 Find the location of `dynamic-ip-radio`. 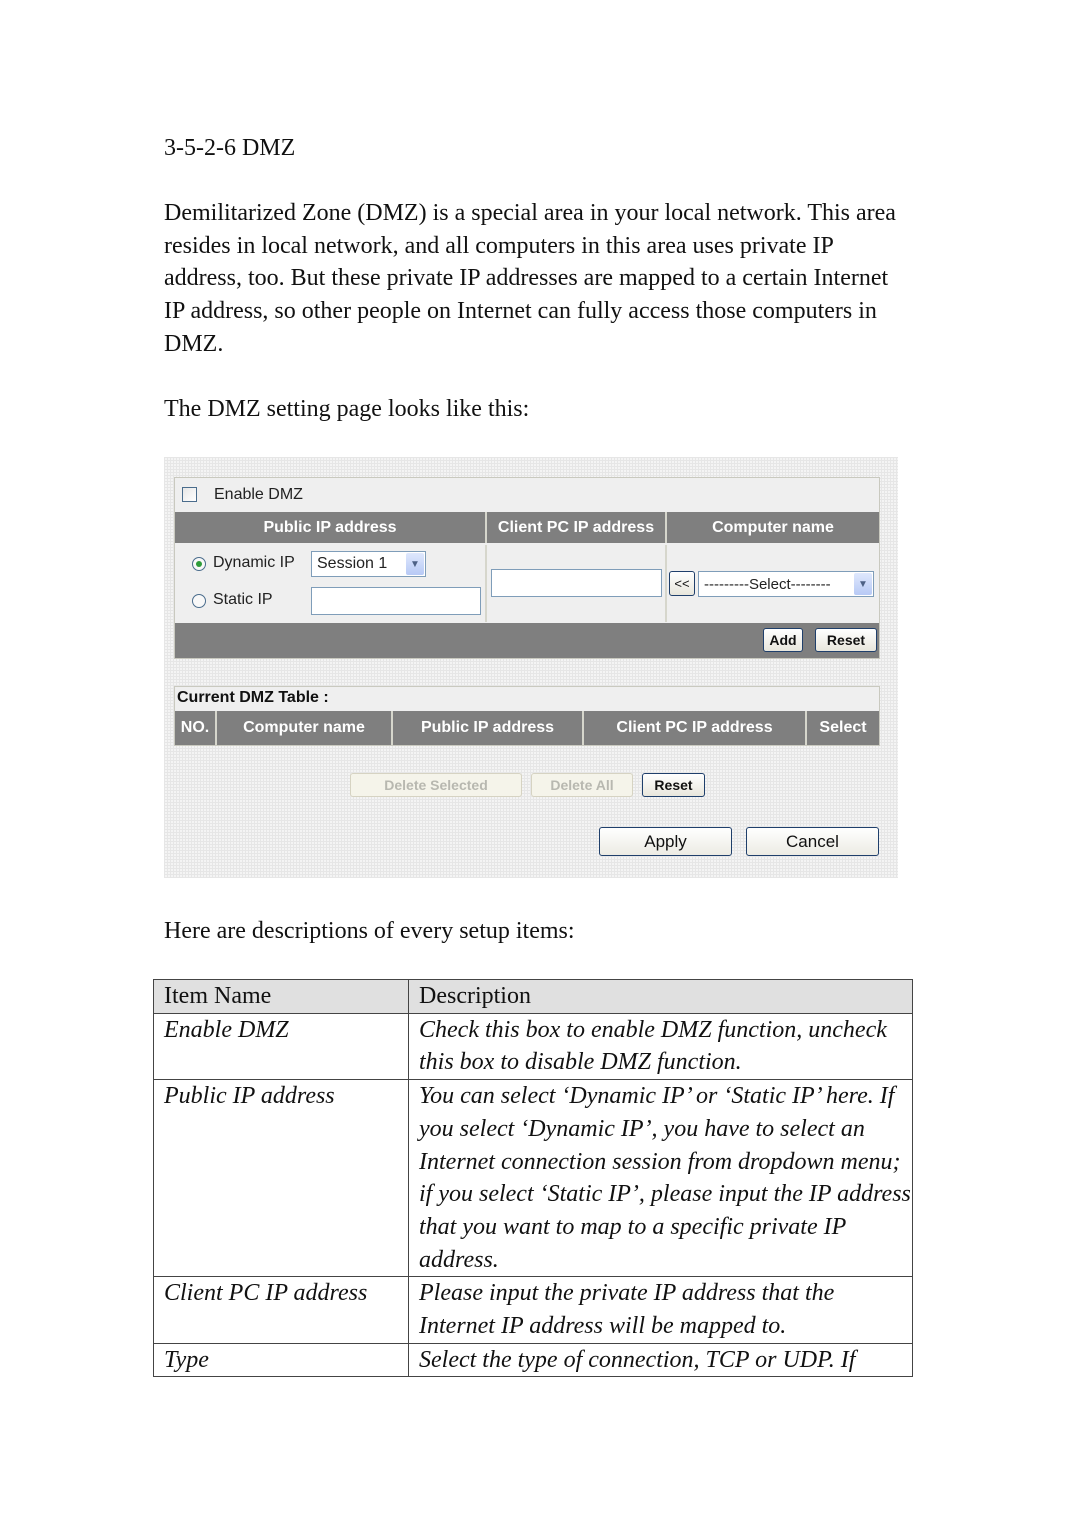

dynamic-ip-radio is located at coordinates (199, 564).